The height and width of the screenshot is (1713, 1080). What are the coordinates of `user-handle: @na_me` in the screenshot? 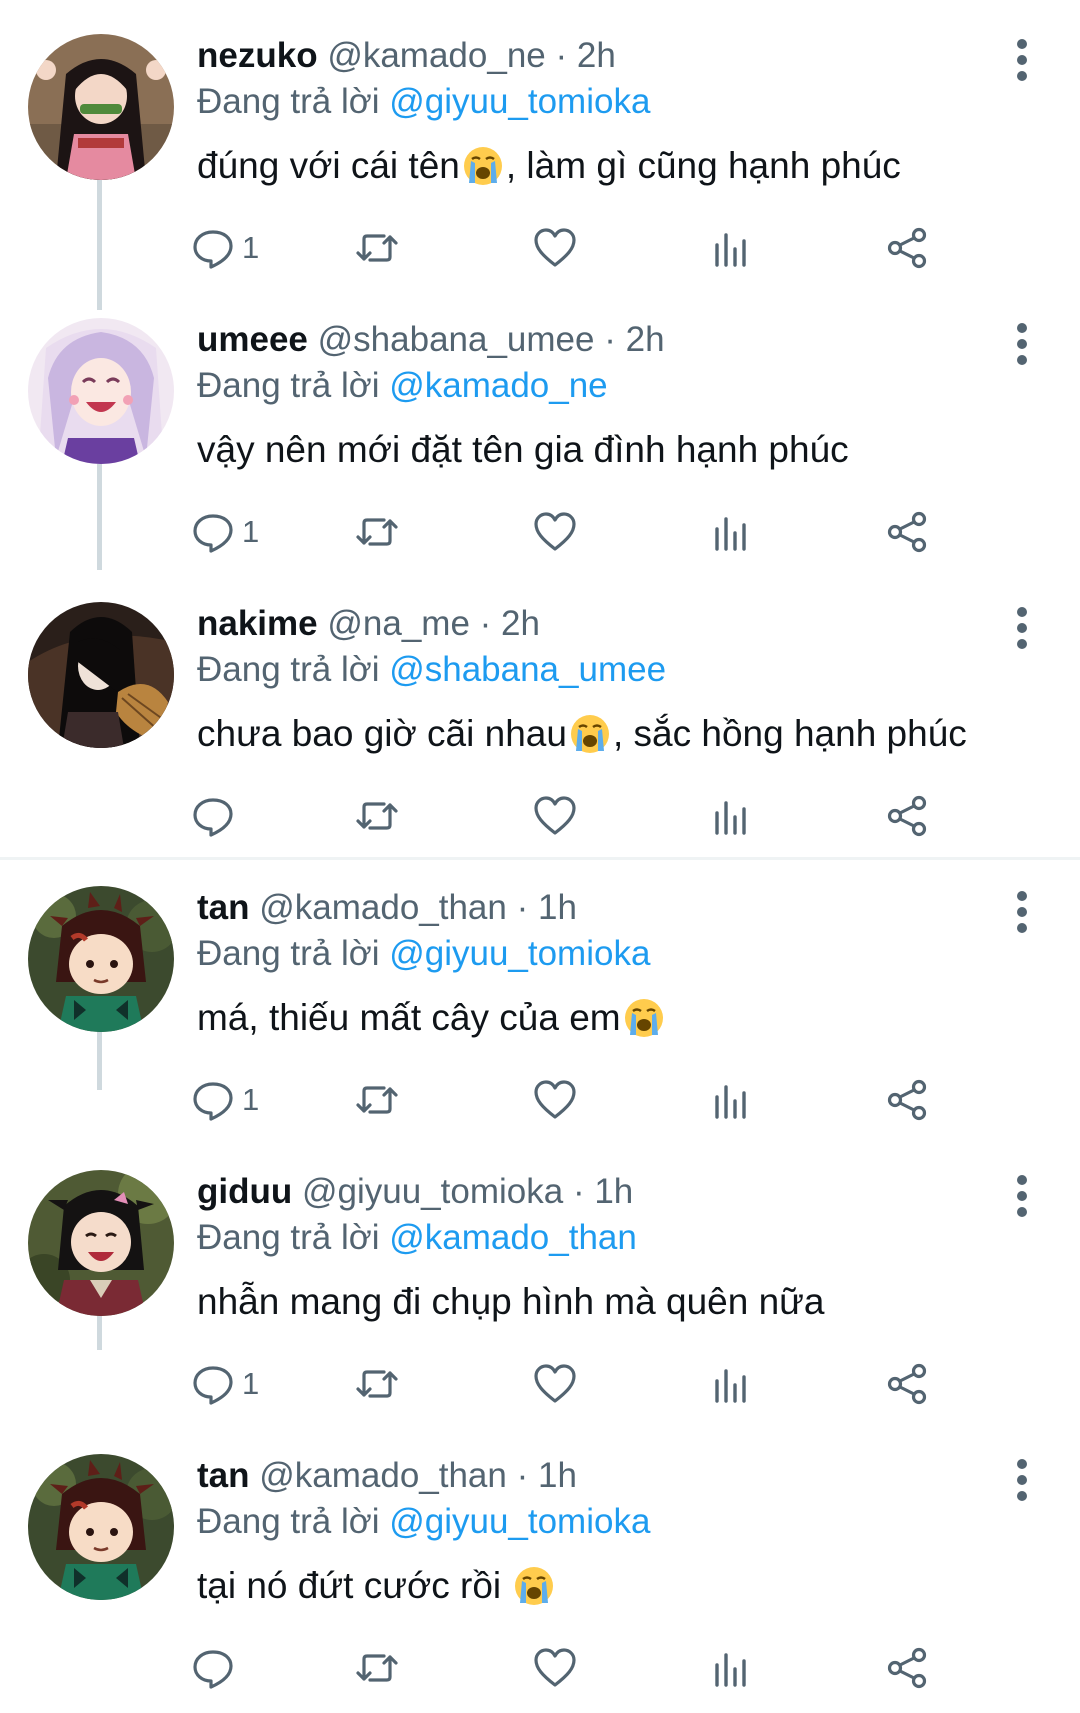 It's located at (398, 623).